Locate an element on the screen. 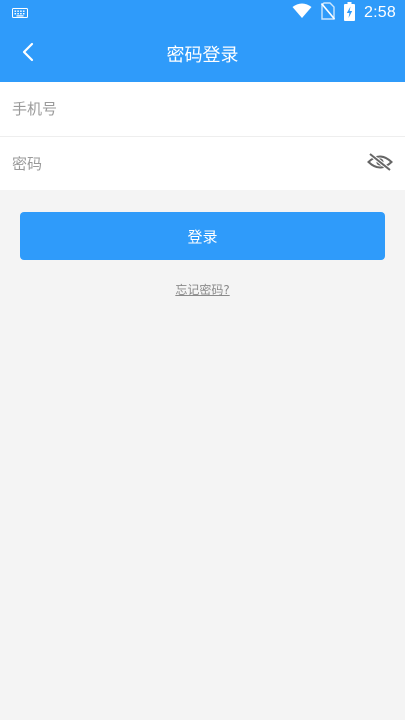 The image size is (405, 720). password-row is located at coordinates (202, 163).